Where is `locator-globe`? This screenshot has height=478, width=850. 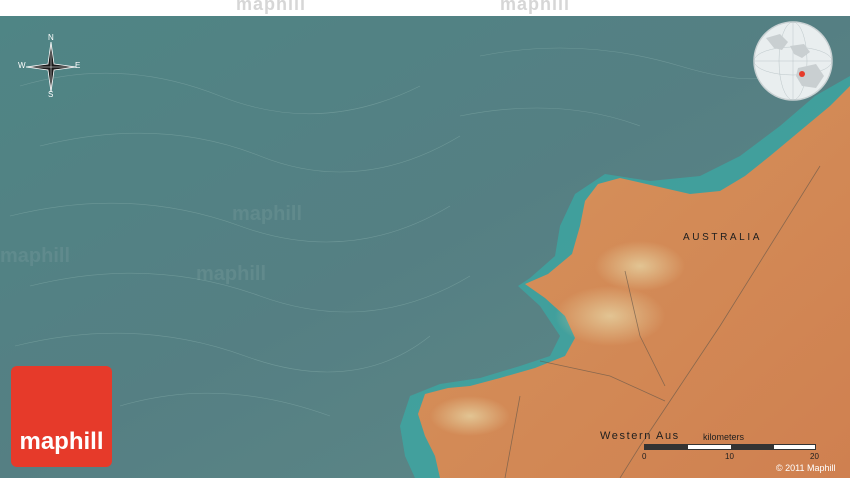 locator-globe is located at coordinates (793, 61).